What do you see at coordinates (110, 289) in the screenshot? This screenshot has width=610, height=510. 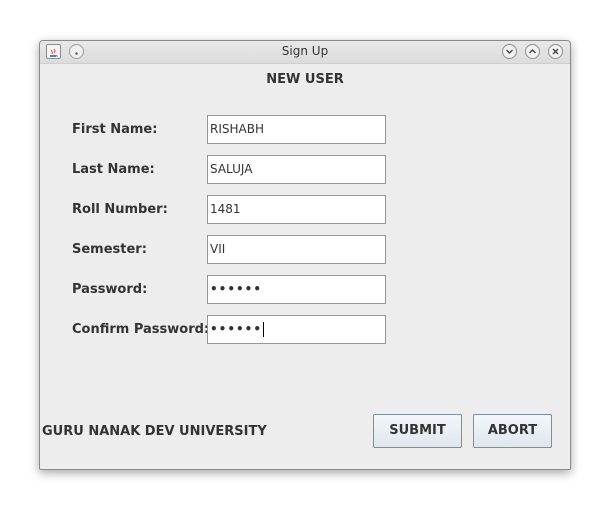 I see `password-label: Password:` at bounding box center [110, 289].